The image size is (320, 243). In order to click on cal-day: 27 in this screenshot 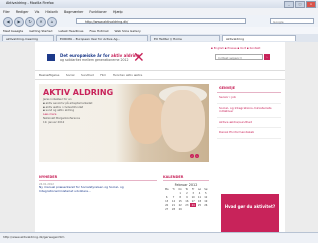, I will do `click(166, 209)`.